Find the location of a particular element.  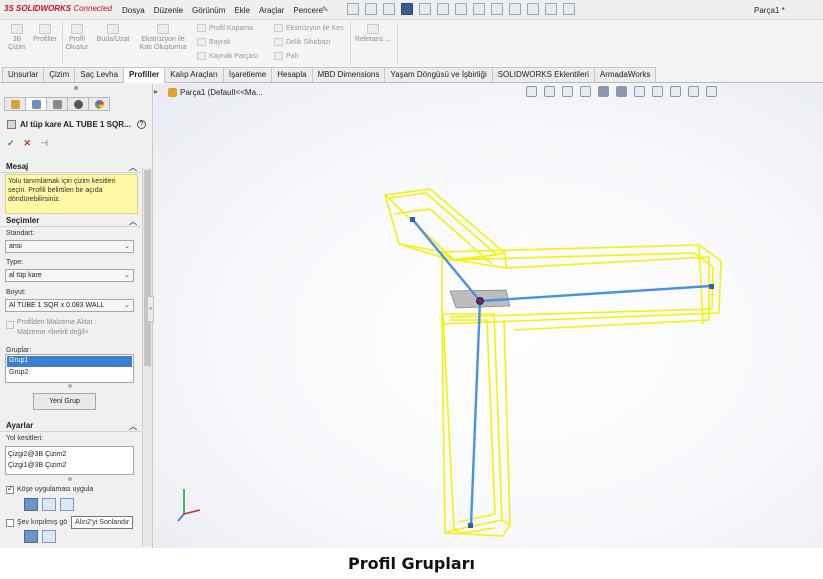

path-segment-item: Çizgi2@3B Çizim2 is located at coordinates (69, 454).